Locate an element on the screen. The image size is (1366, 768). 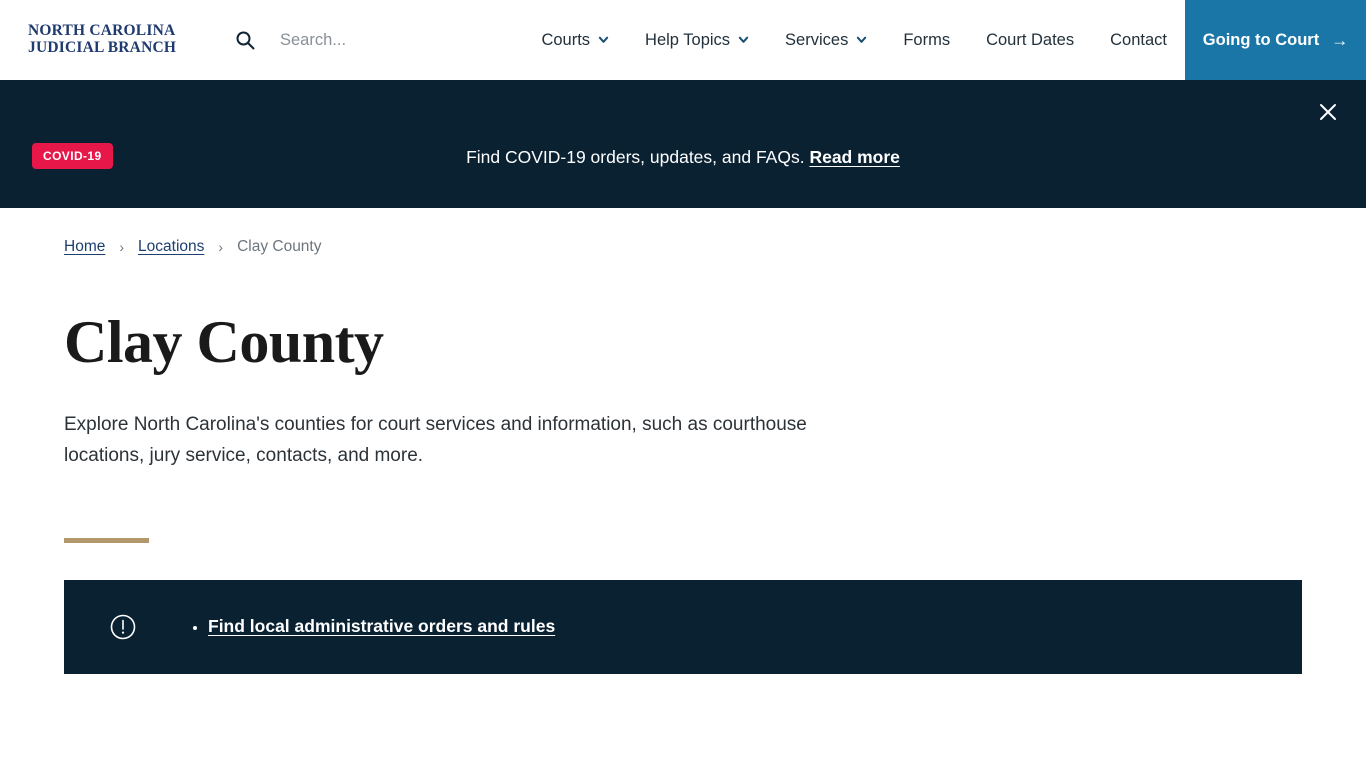
going-to-court-label: Going to Court is located at coordinates (1261, 39).